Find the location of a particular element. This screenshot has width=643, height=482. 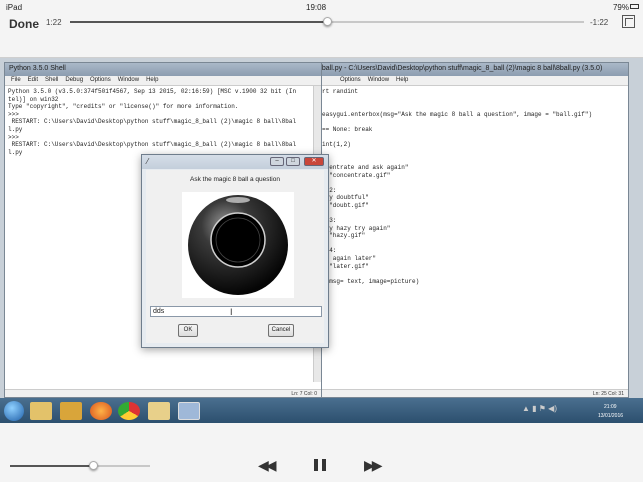

maximize-button: □ is located at coordinates (293, 161).